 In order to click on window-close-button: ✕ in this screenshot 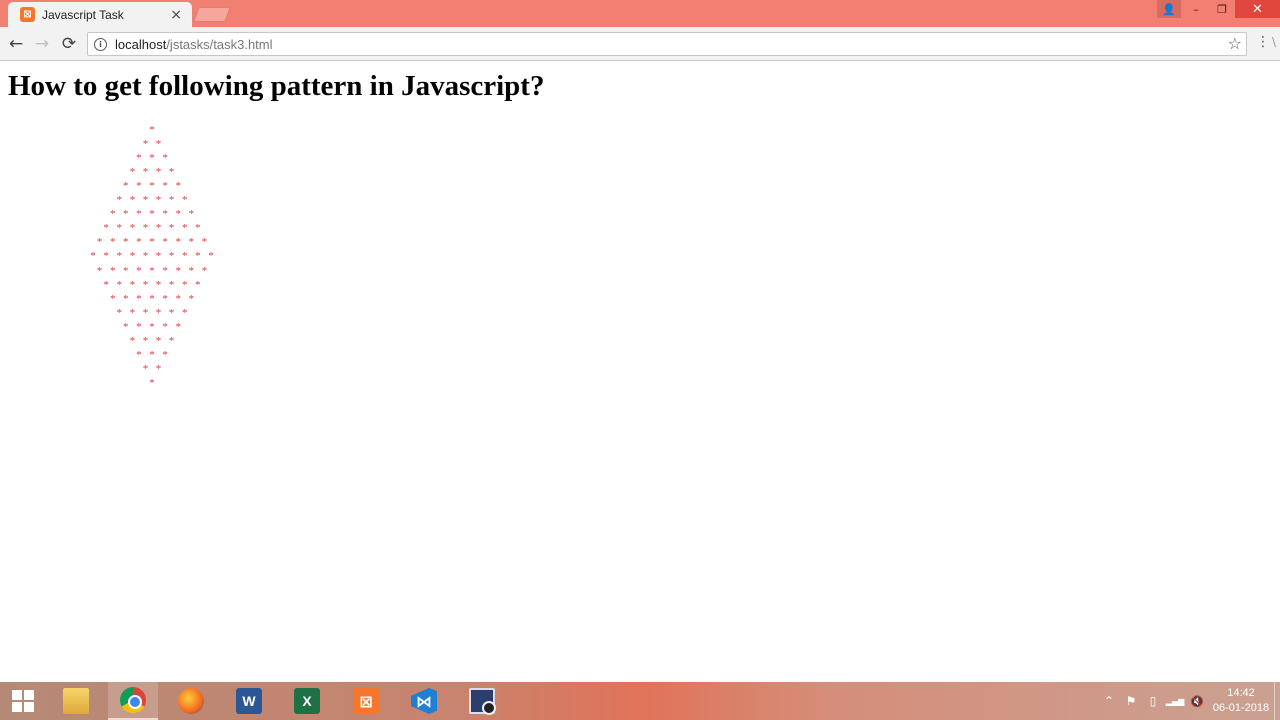, I will do `click(1257, 9)`.